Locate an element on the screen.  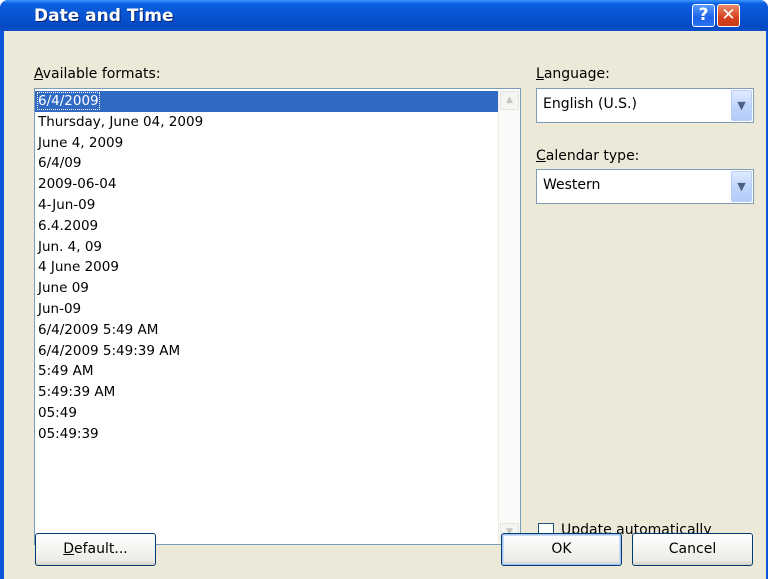
help-icon: ? is located at coordinates (703, 15).